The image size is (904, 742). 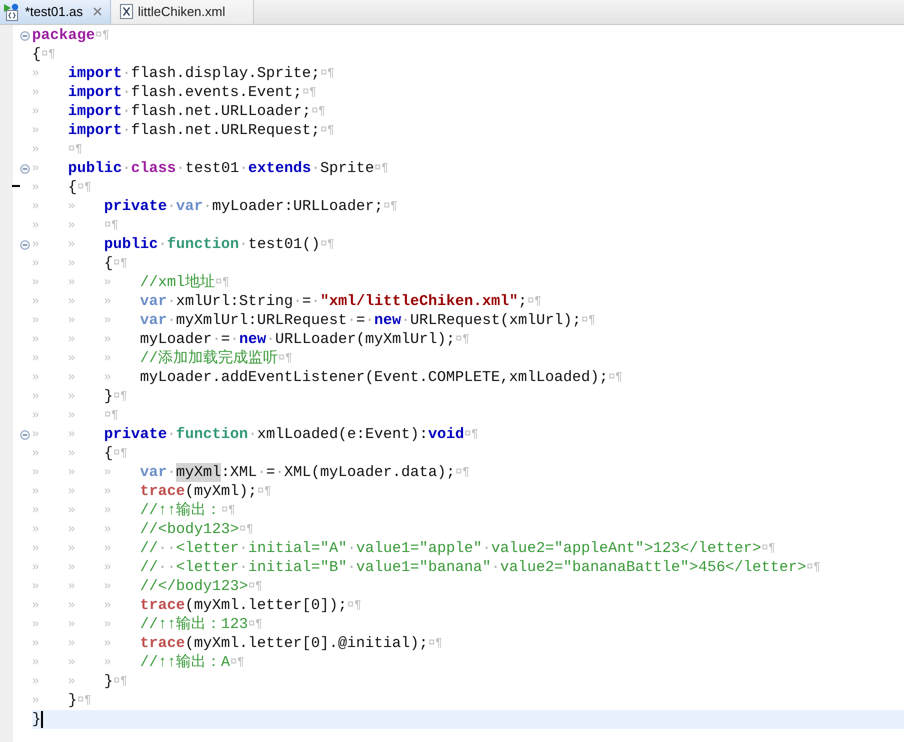 I want to click on code-line: » » » var·myXmlUrl:URLRequest·=·new·URLRequest(xmlUrl);¤¶, so click(x=314, y=320).